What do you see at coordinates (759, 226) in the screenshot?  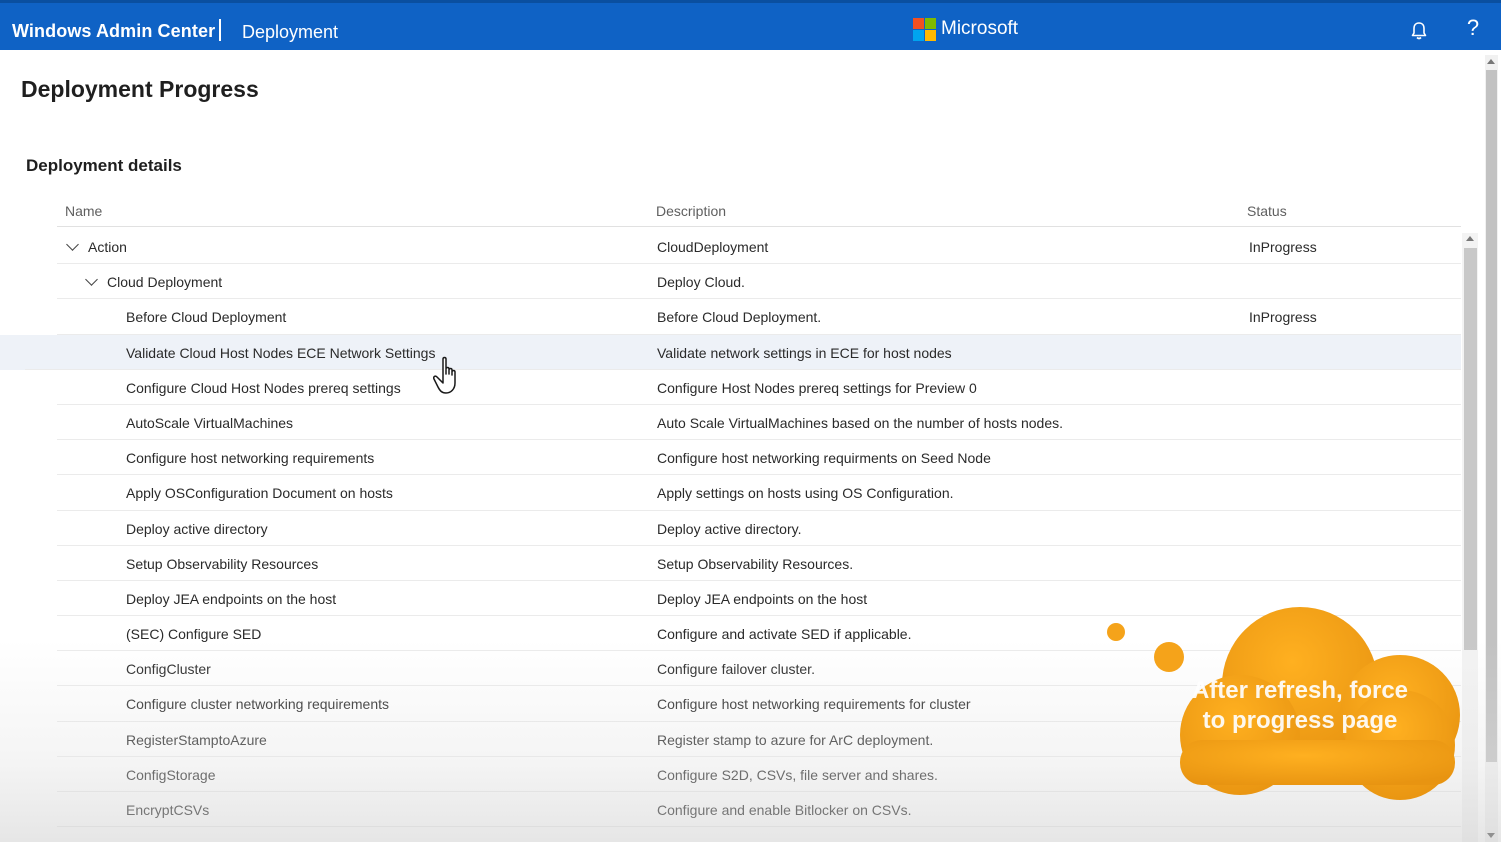 I see `header-divider` at bounding box center [759, 226].